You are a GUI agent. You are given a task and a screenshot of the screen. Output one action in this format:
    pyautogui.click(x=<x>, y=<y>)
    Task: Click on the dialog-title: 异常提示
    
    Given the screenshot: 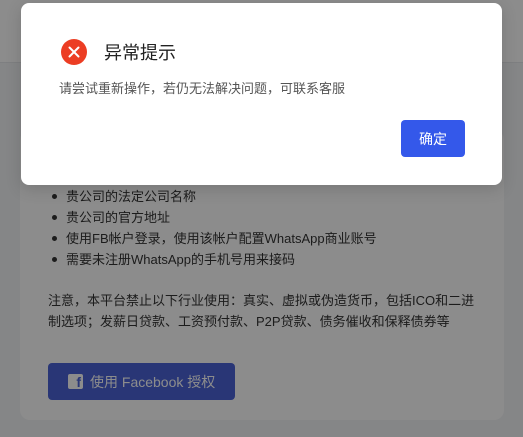 What is the action you would take?
    pyautogui.click(x=140, y=53)
    